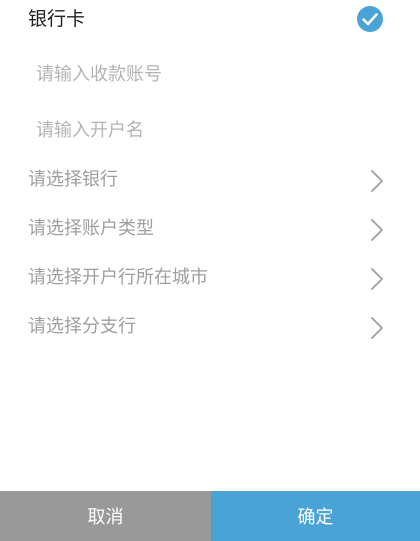 This screenshot has width=420, height=541. What do you see at coordinates (210, 180) in the screenshot?
I see `select-bank-row: 请选择银行` at bounding box center [210, 180].